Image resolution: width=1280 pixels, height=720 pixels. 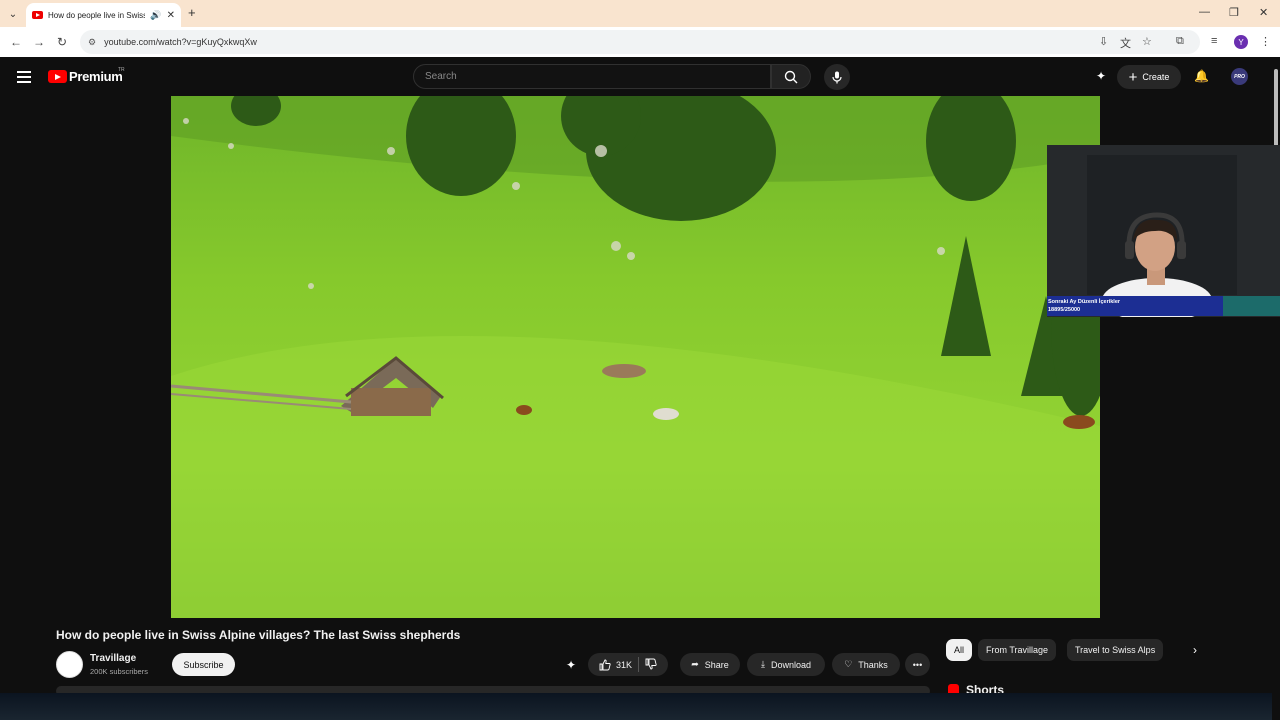 What do you see at coordinates (97, 15) in the screenshot?
I see `tab-title: How do people live in Swiss` at bounding box center [97, 15].